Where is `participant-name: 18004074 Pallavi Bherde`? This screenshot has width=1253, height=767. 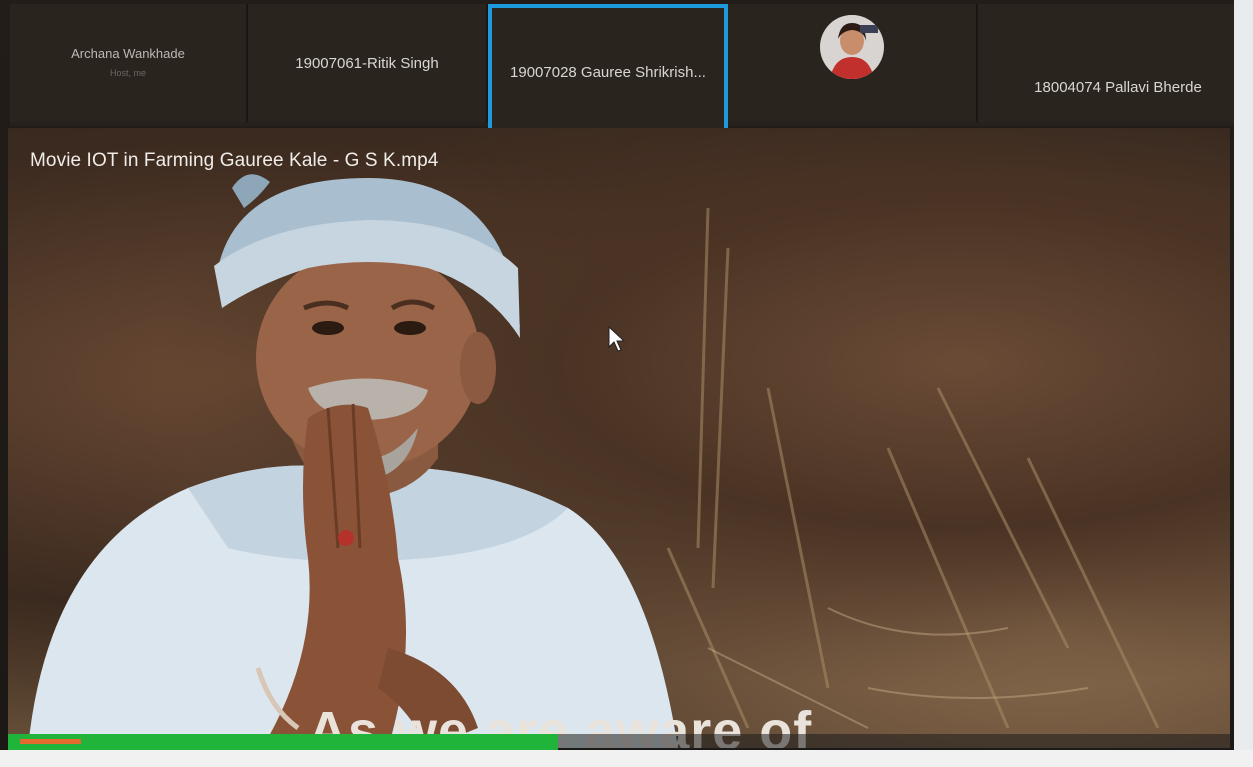
participant-name: 18004074 Pallavi Bherde is located at coordinates (1118, 87).